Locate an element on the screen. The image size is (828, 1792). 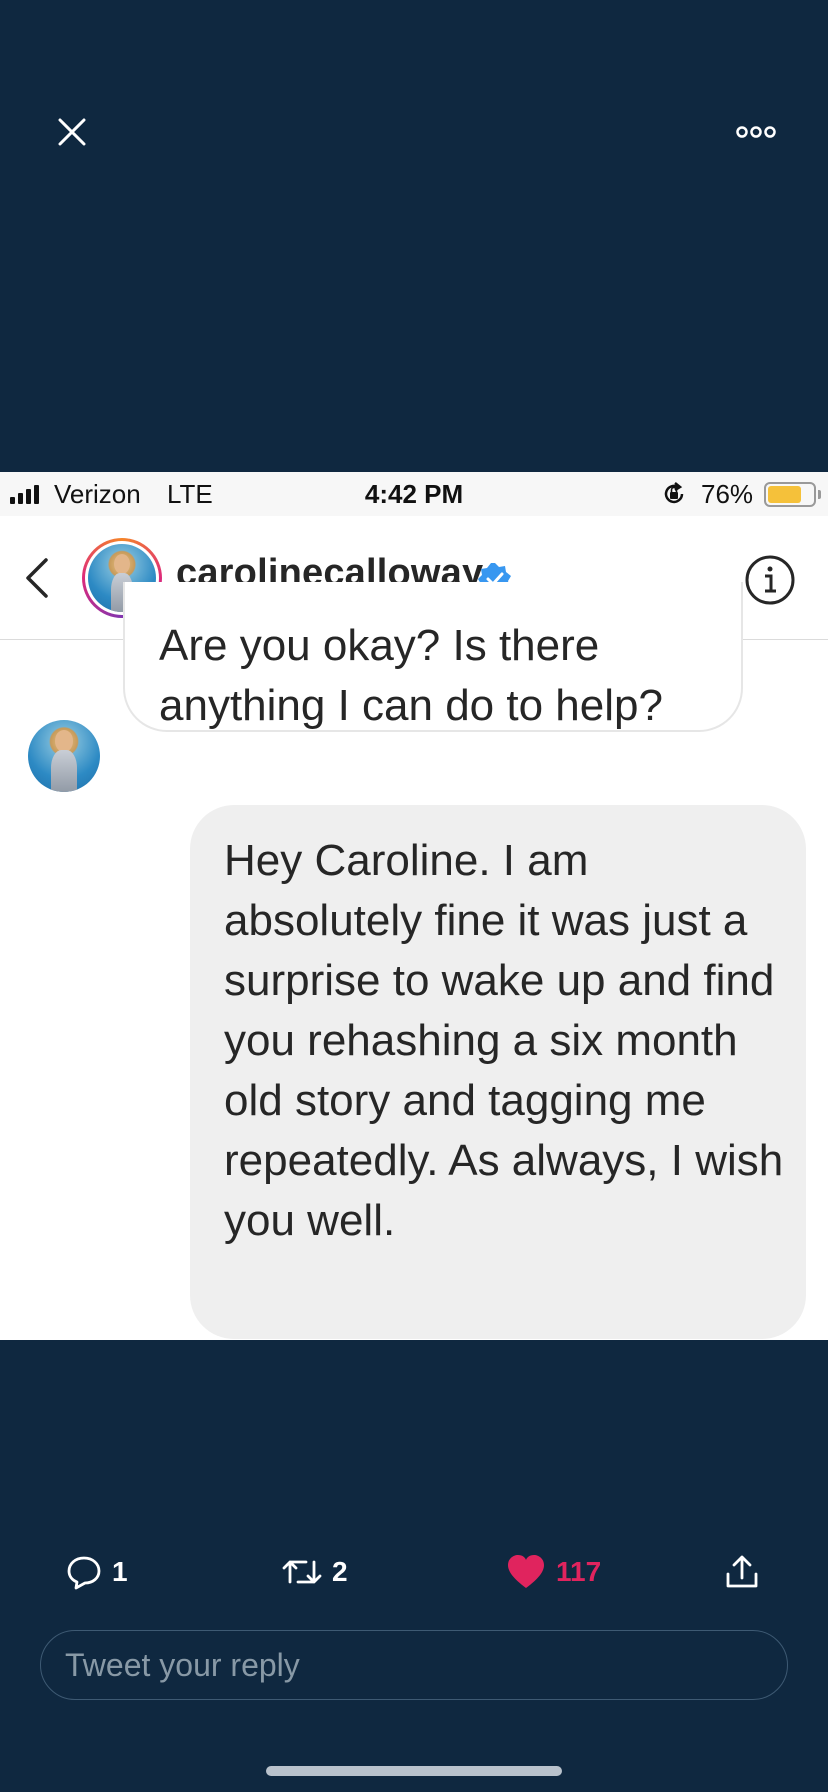
info-icon is located at coordinates (770, 580).